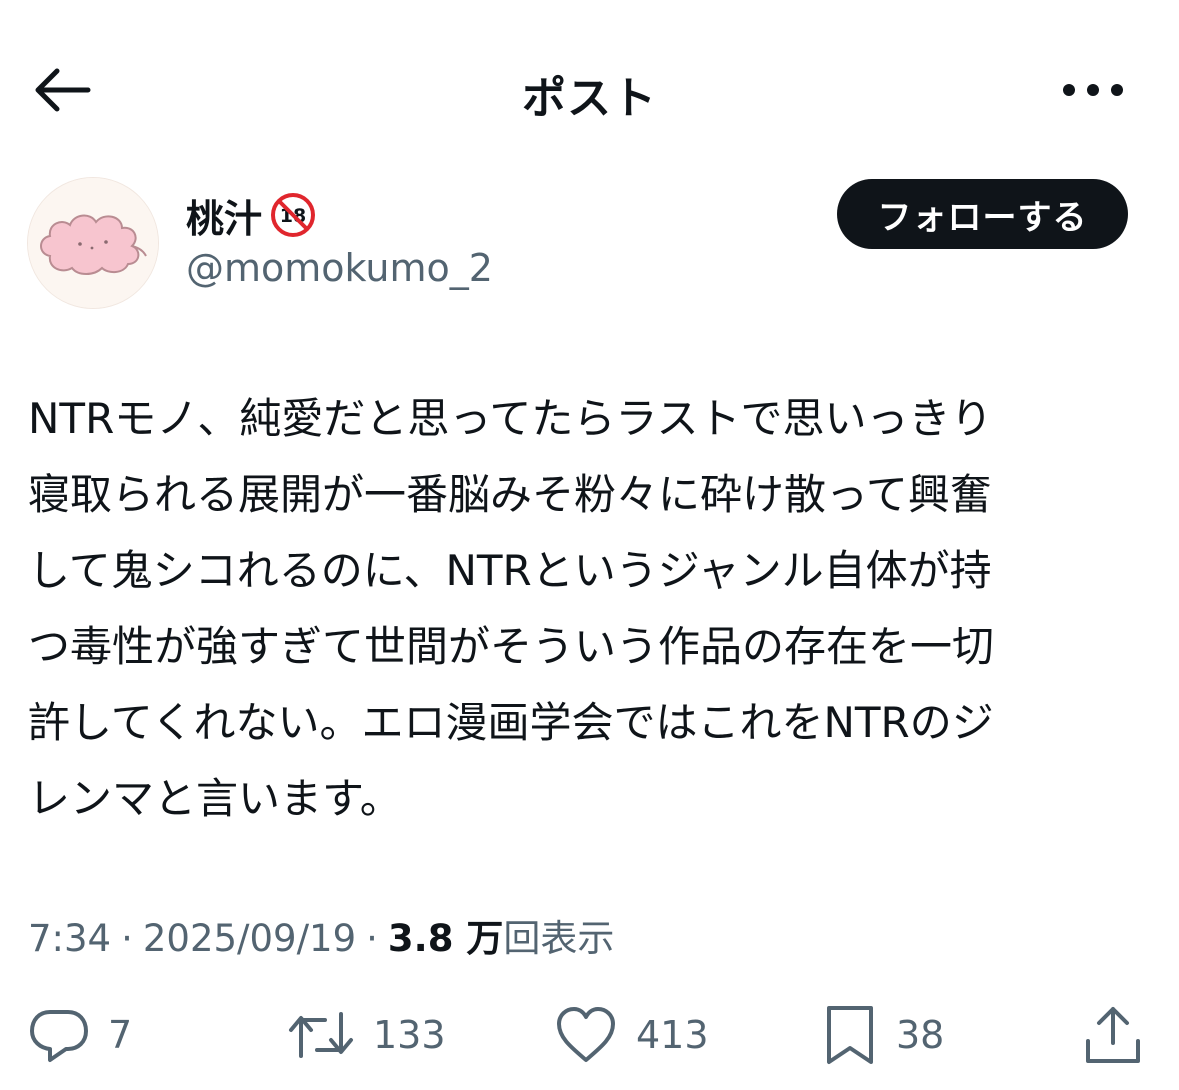 Image resolution: width=1179 pixels, height=1090 pixels. I want to click on no-under-18-icon: 18, so click(293, 215).